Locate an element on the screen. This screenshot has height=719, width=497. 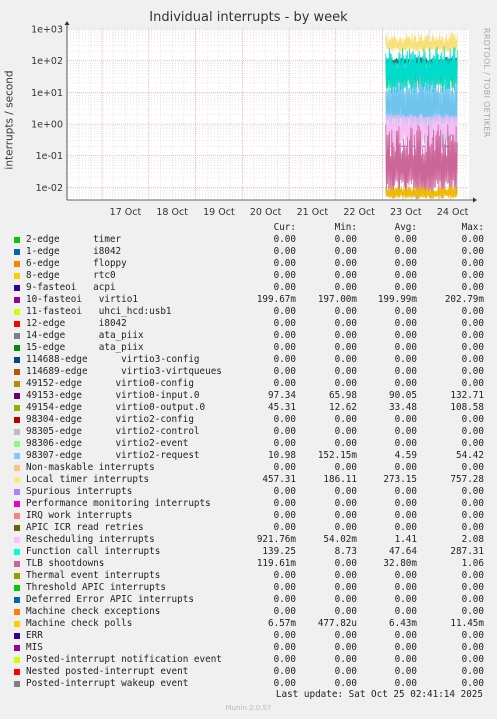
legend-avg-value: 4.59 is located at coordinates (405, 455).